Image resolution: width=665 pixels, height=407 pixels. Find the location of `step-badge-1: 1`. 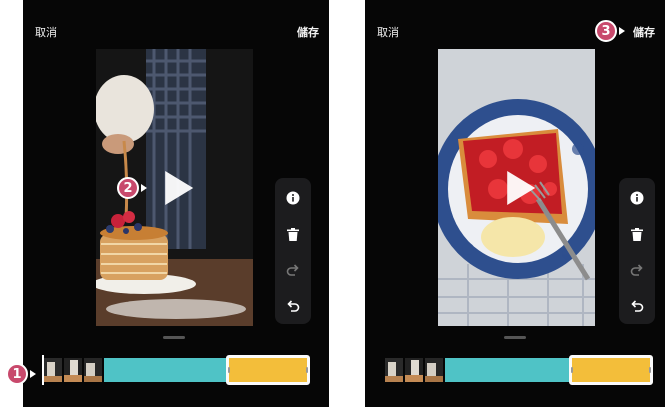

step-badge-1: 1 is located at coordinates (17, 374).